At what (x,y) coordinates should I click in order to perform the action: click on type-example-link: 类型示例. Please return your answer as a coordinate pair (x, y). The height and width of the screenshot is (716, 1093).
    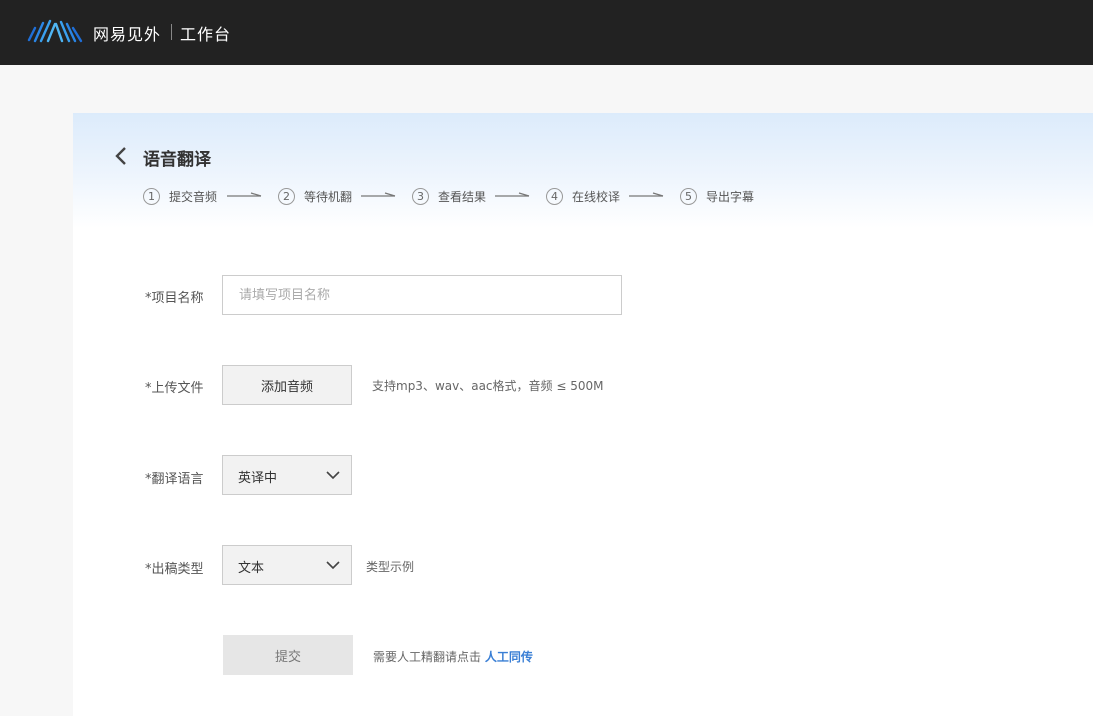
    Looking at the image, I should click on (390, 566).